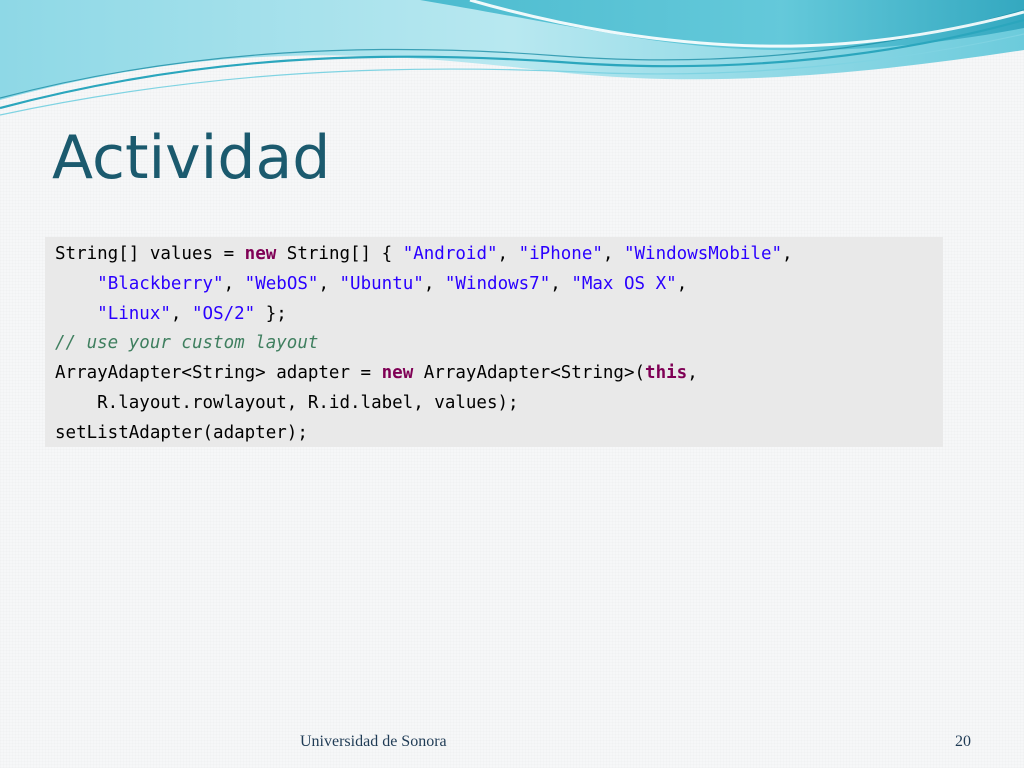 The height and width of the screenshot is (768, 1024). I want to click on code-line: setListAdapter(adapter);, so click(499, 434).